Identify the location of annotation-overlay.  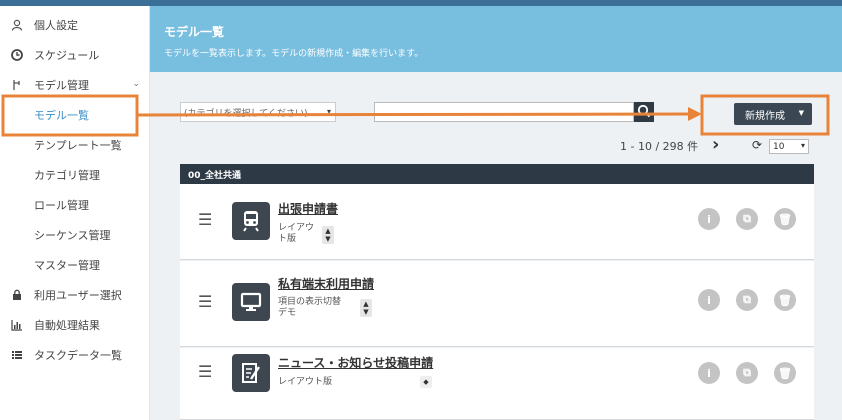
(415, 115).